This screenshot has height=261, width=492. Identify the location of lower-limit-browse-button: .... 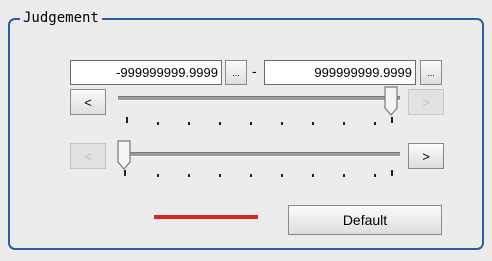
(236, 72).